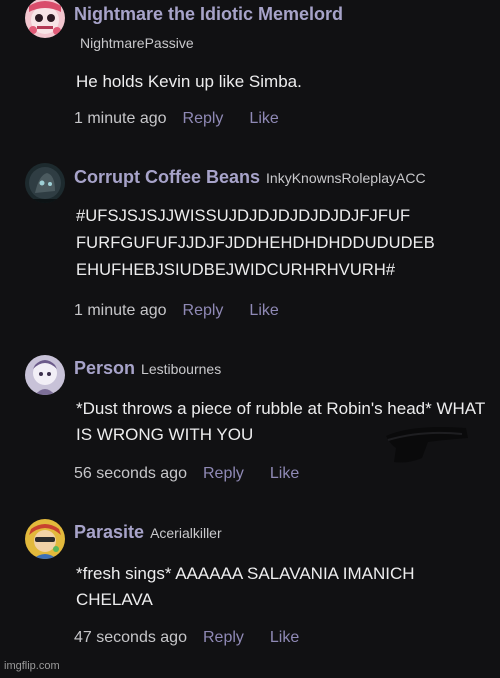 This screenshot has height=678, width=500. What do you see at coordinates (130, 637) in the screenshot?
I see `comment-timestamp: 47 seconds ago` at bounding box center [130, 637].